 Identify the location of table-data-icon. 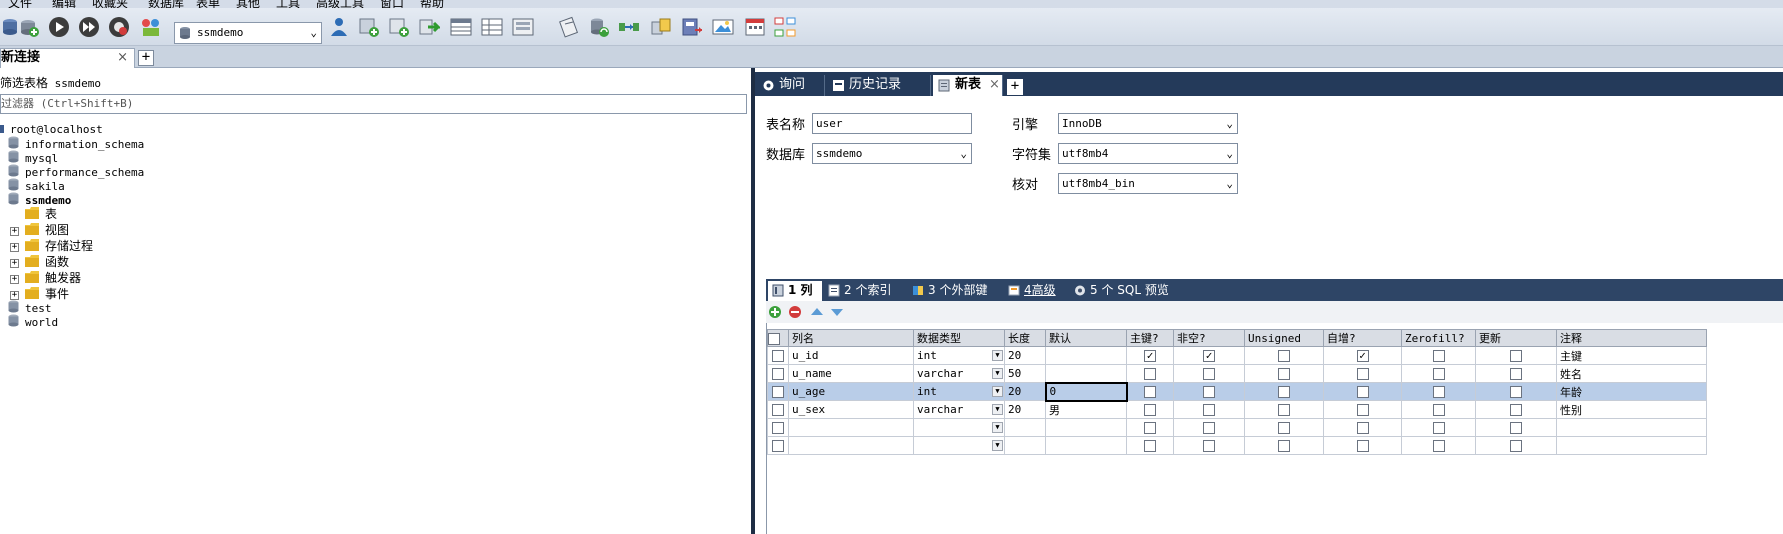
(492, 27).